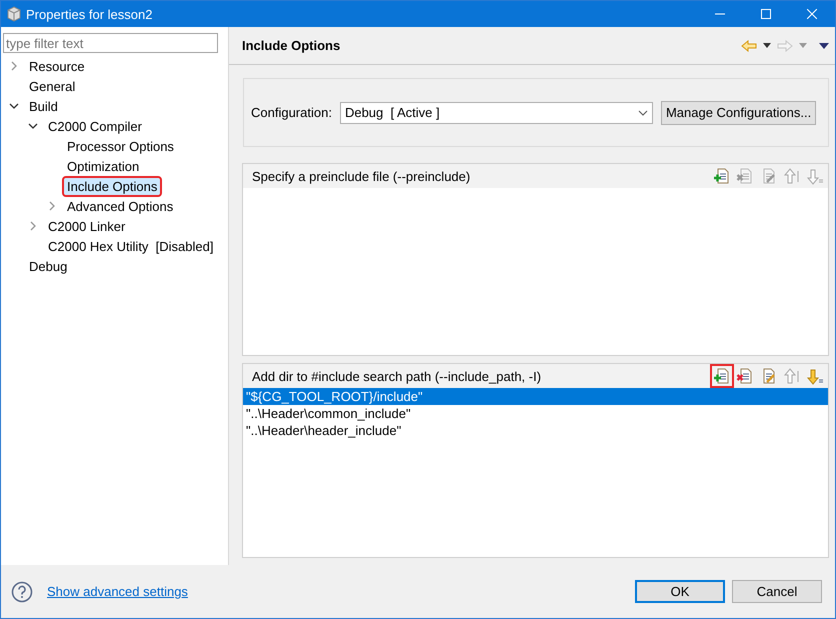 This screenshot has height=619, width=836. What do you see at coordinates (777, 591) in the screenshot?
I see `dialog-button: Cancel` at bounding box center [777, 591].